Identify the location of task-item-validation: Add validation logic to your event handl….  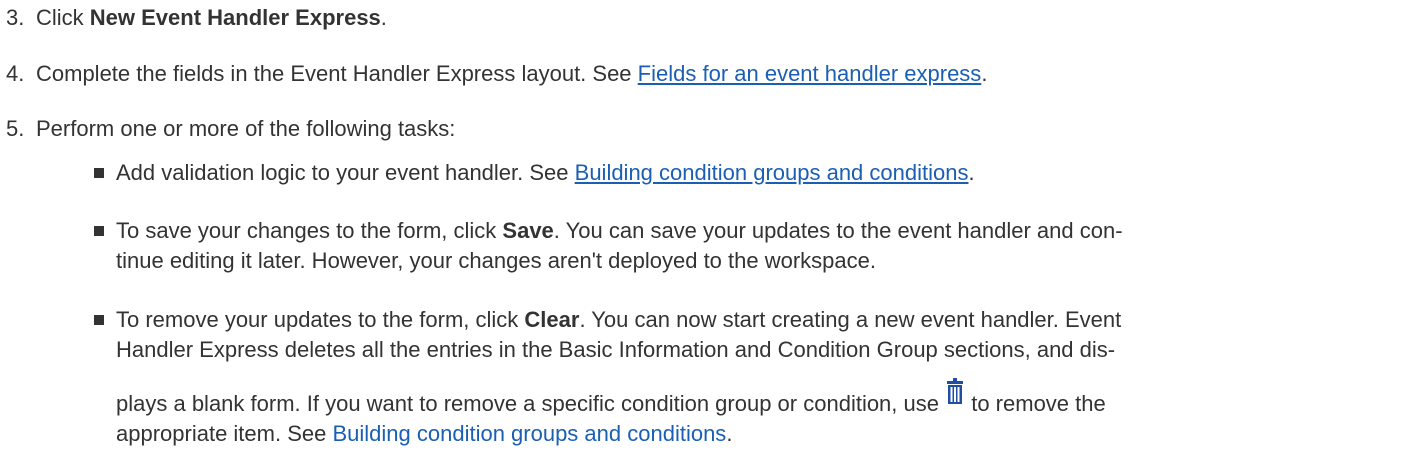
(534, 173).